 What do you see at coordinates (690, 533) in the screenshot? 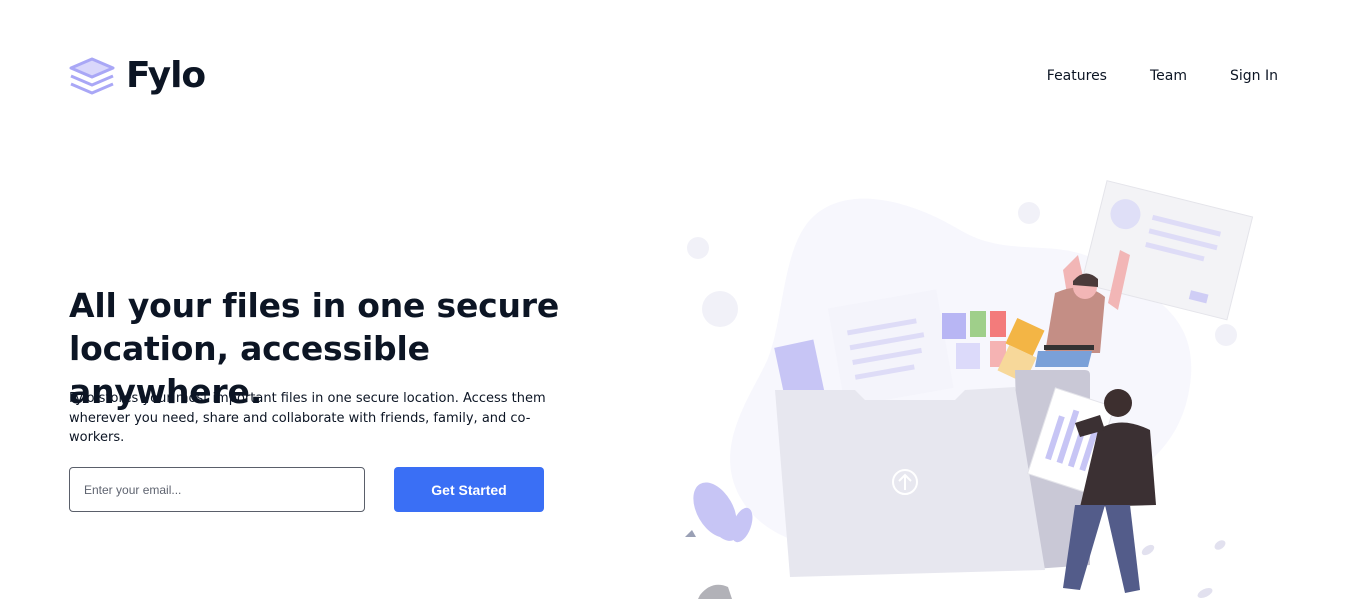
I see `small-rock` at bounding box center [690, 533].